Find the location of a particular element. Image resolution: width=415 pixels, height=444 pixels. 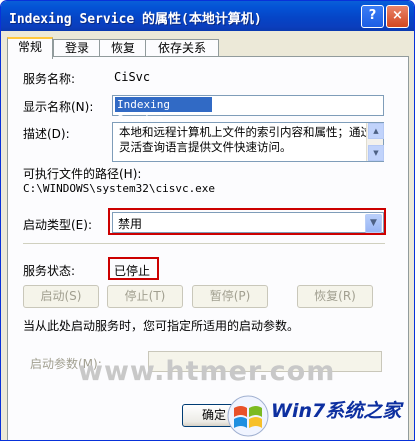

scroll-down-icon: ▼ is located at coordinates (376, 153).